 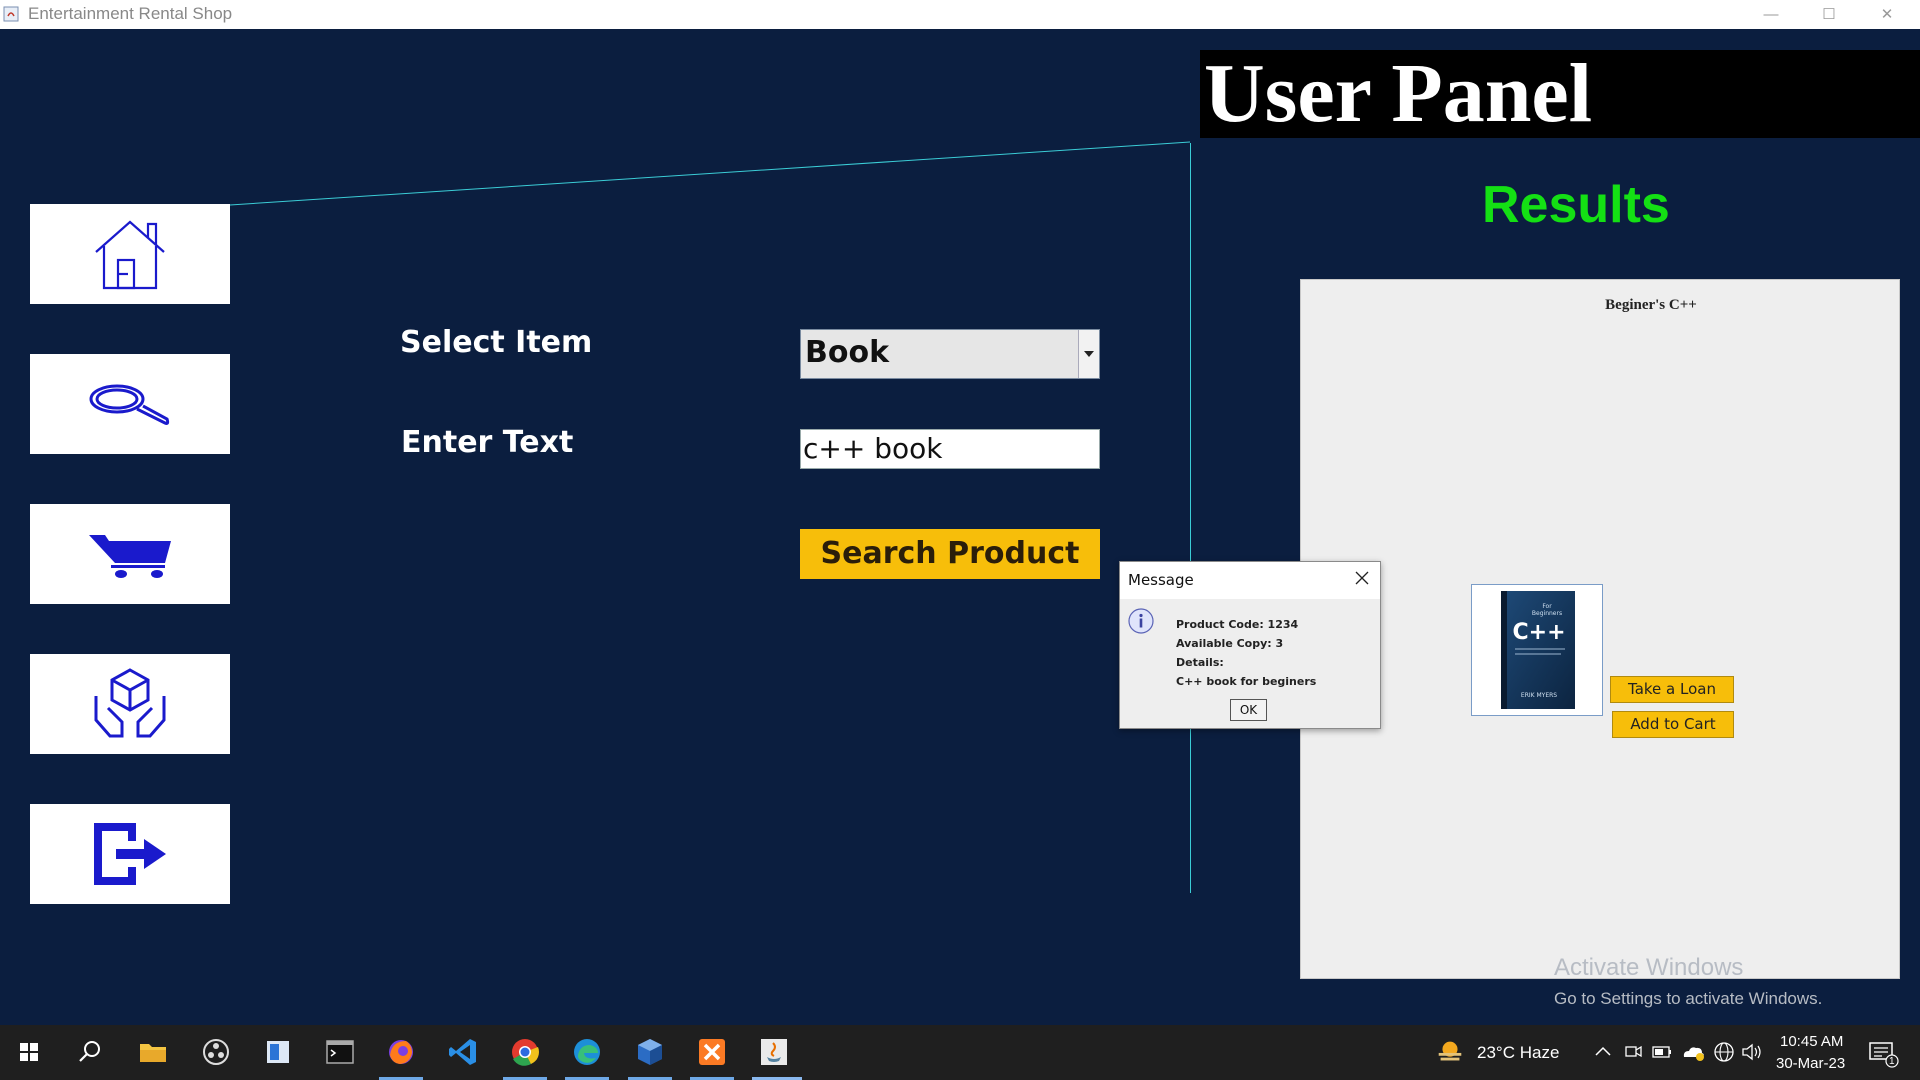 I want to click on take-loan-button: Take a Loan, so click(x=1672, y=689).